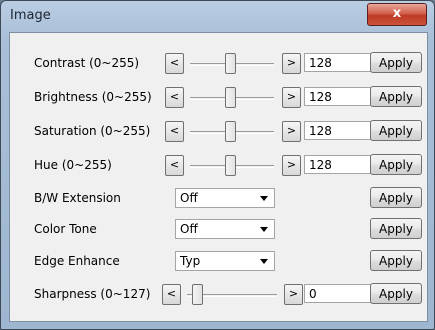 The height and width of the screenshot is (330, 435). Describe the element at coordinates (293, 294) in the screenshot. I see `sharpness-increase-button: >` at that location.